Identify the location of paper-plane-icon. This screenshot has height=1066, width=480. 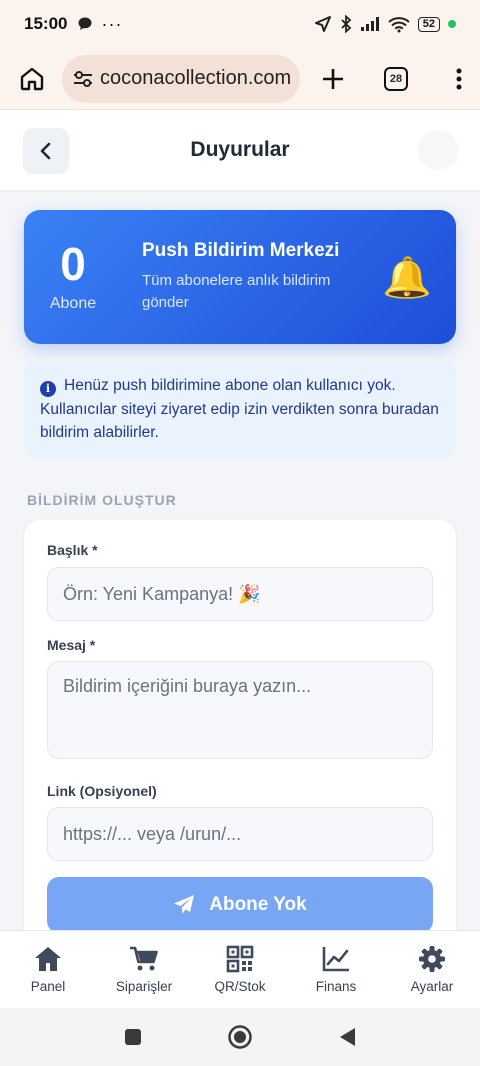
(184, 904).